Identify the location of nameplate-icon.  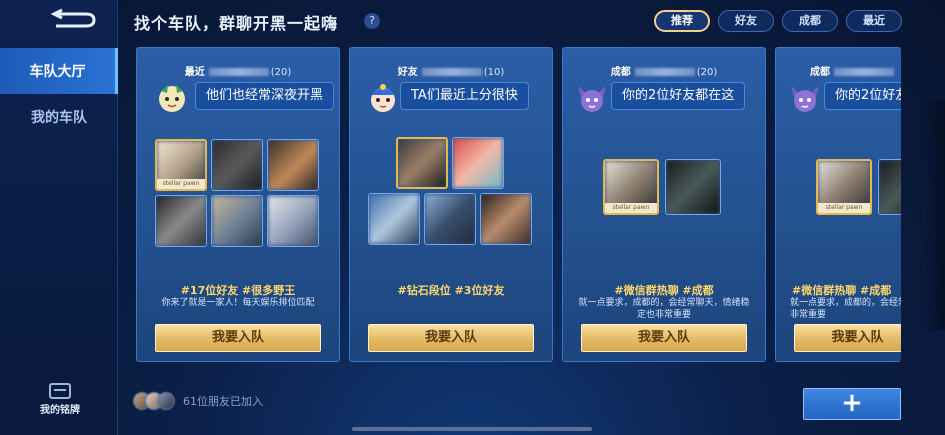
(60, 391).